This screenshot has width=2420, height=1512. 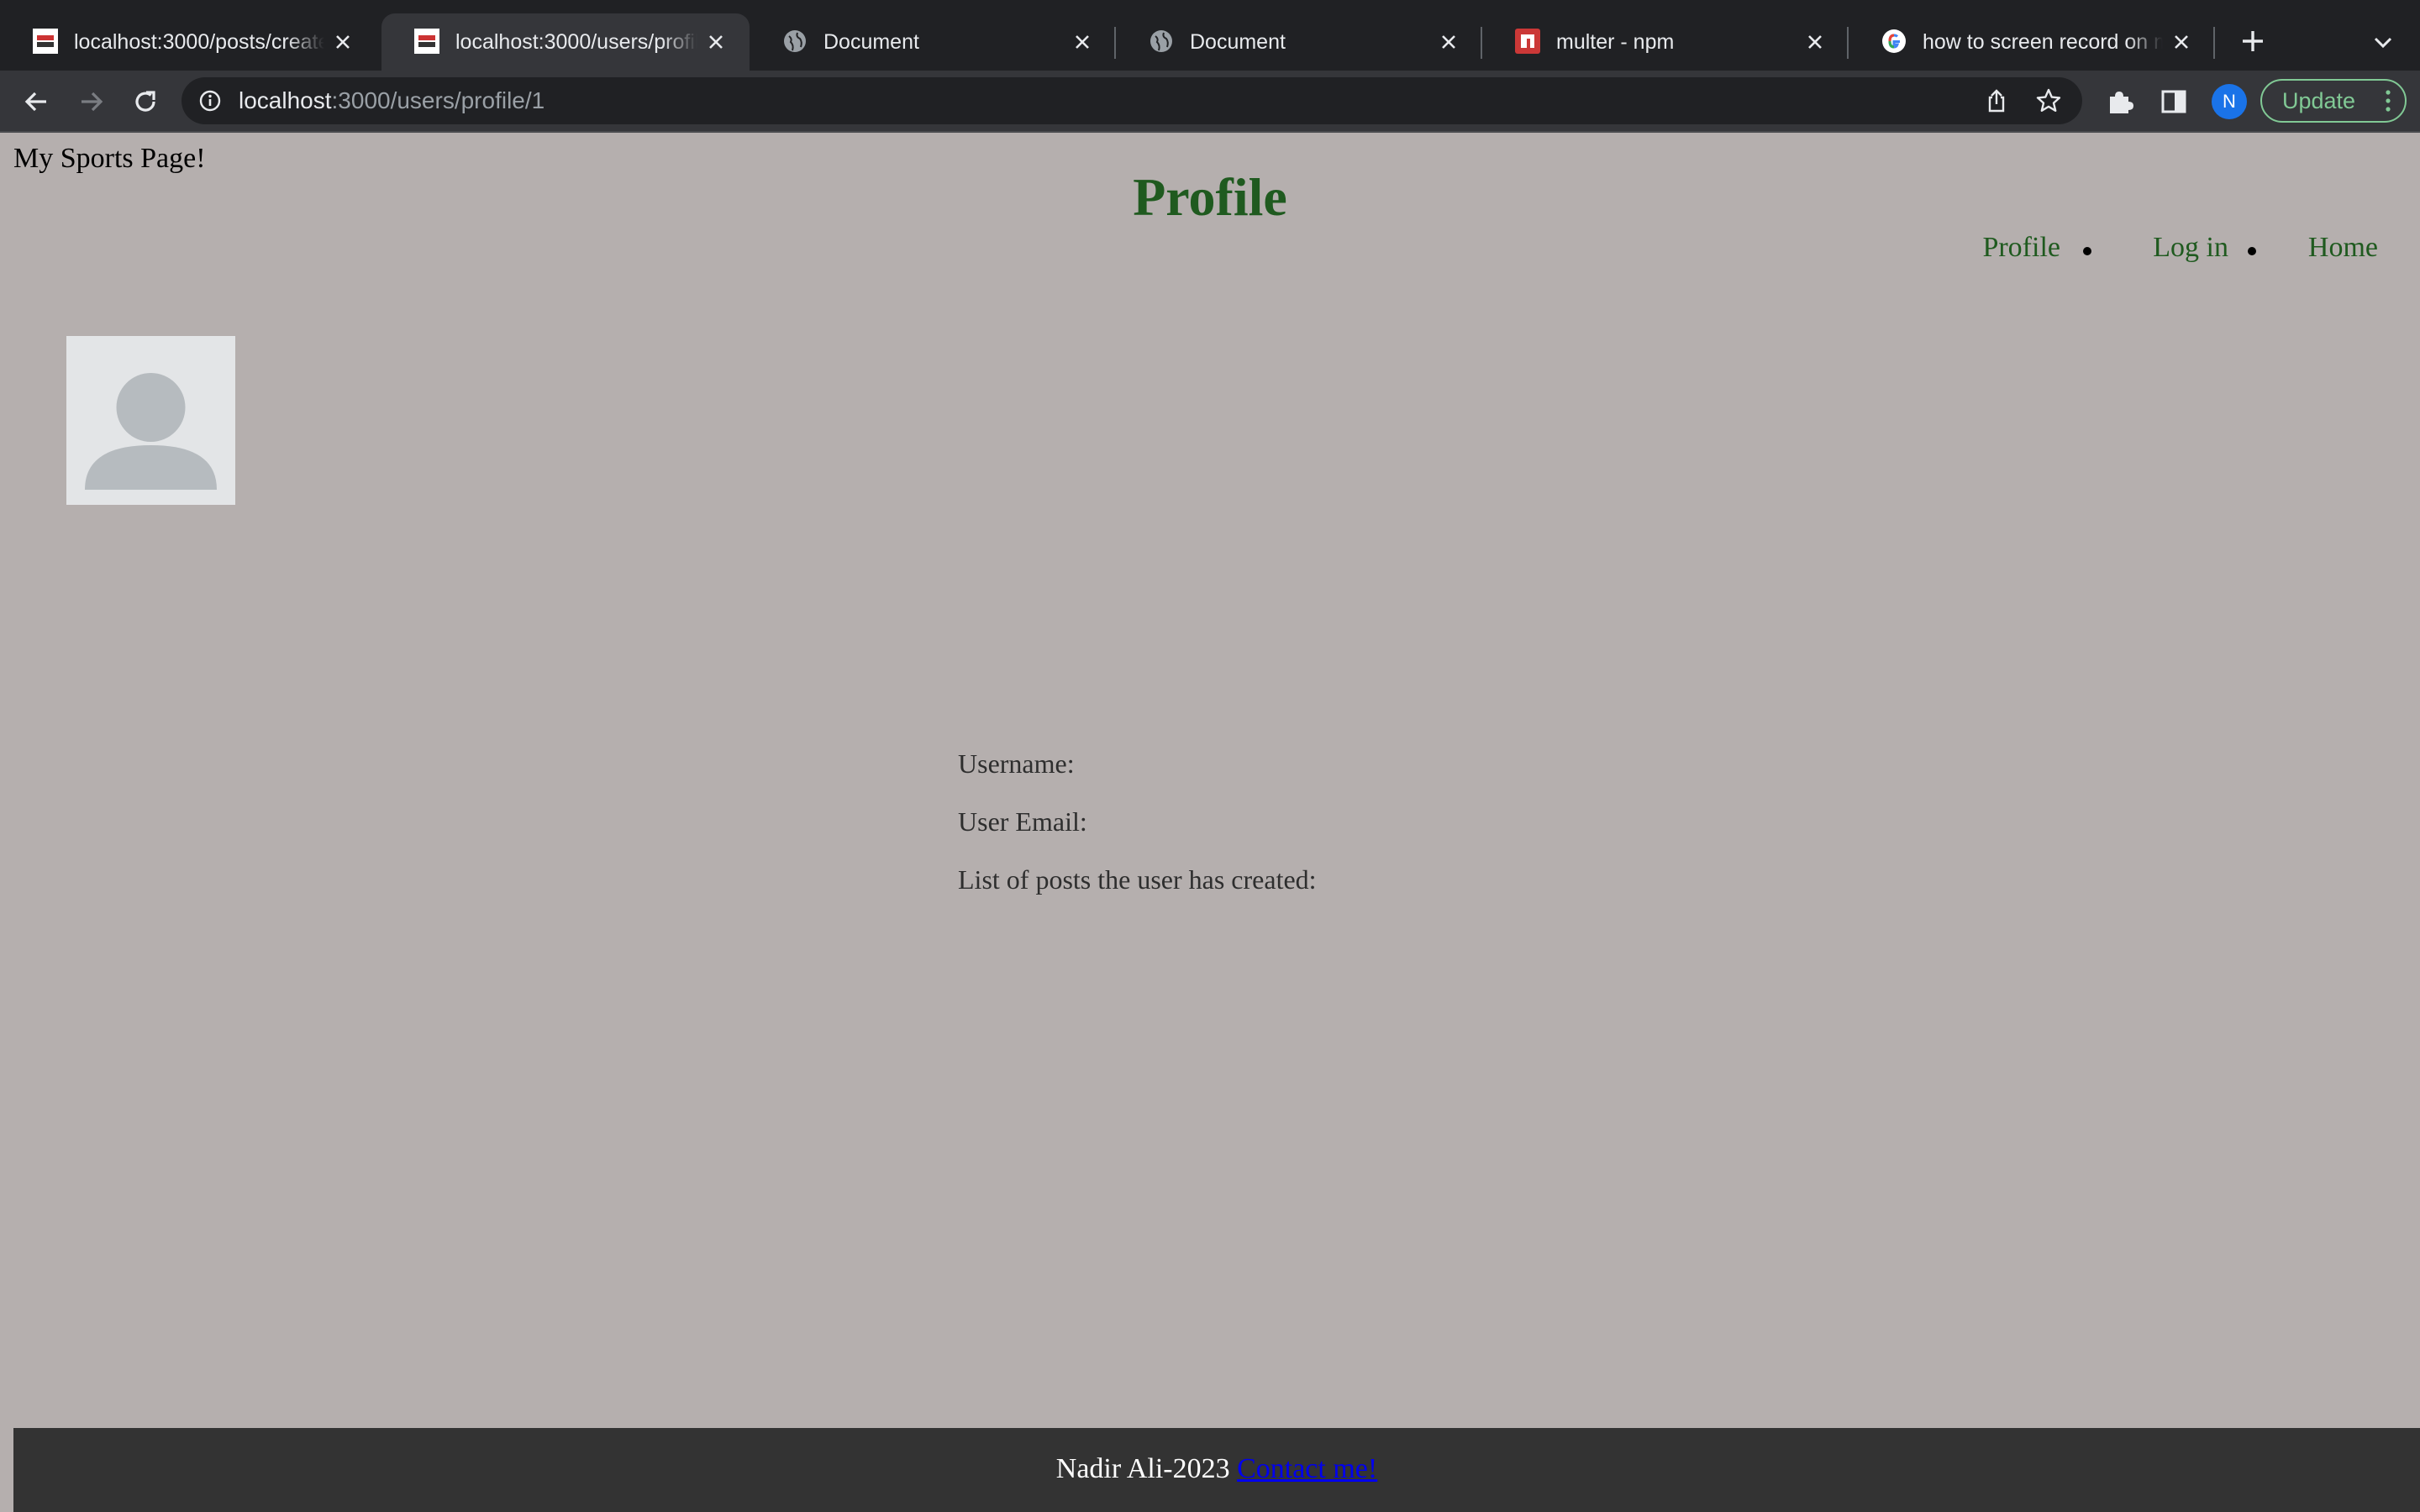 I want to click on browser-tab: localhost:3000/posts/create, so click(x=188, y=42).